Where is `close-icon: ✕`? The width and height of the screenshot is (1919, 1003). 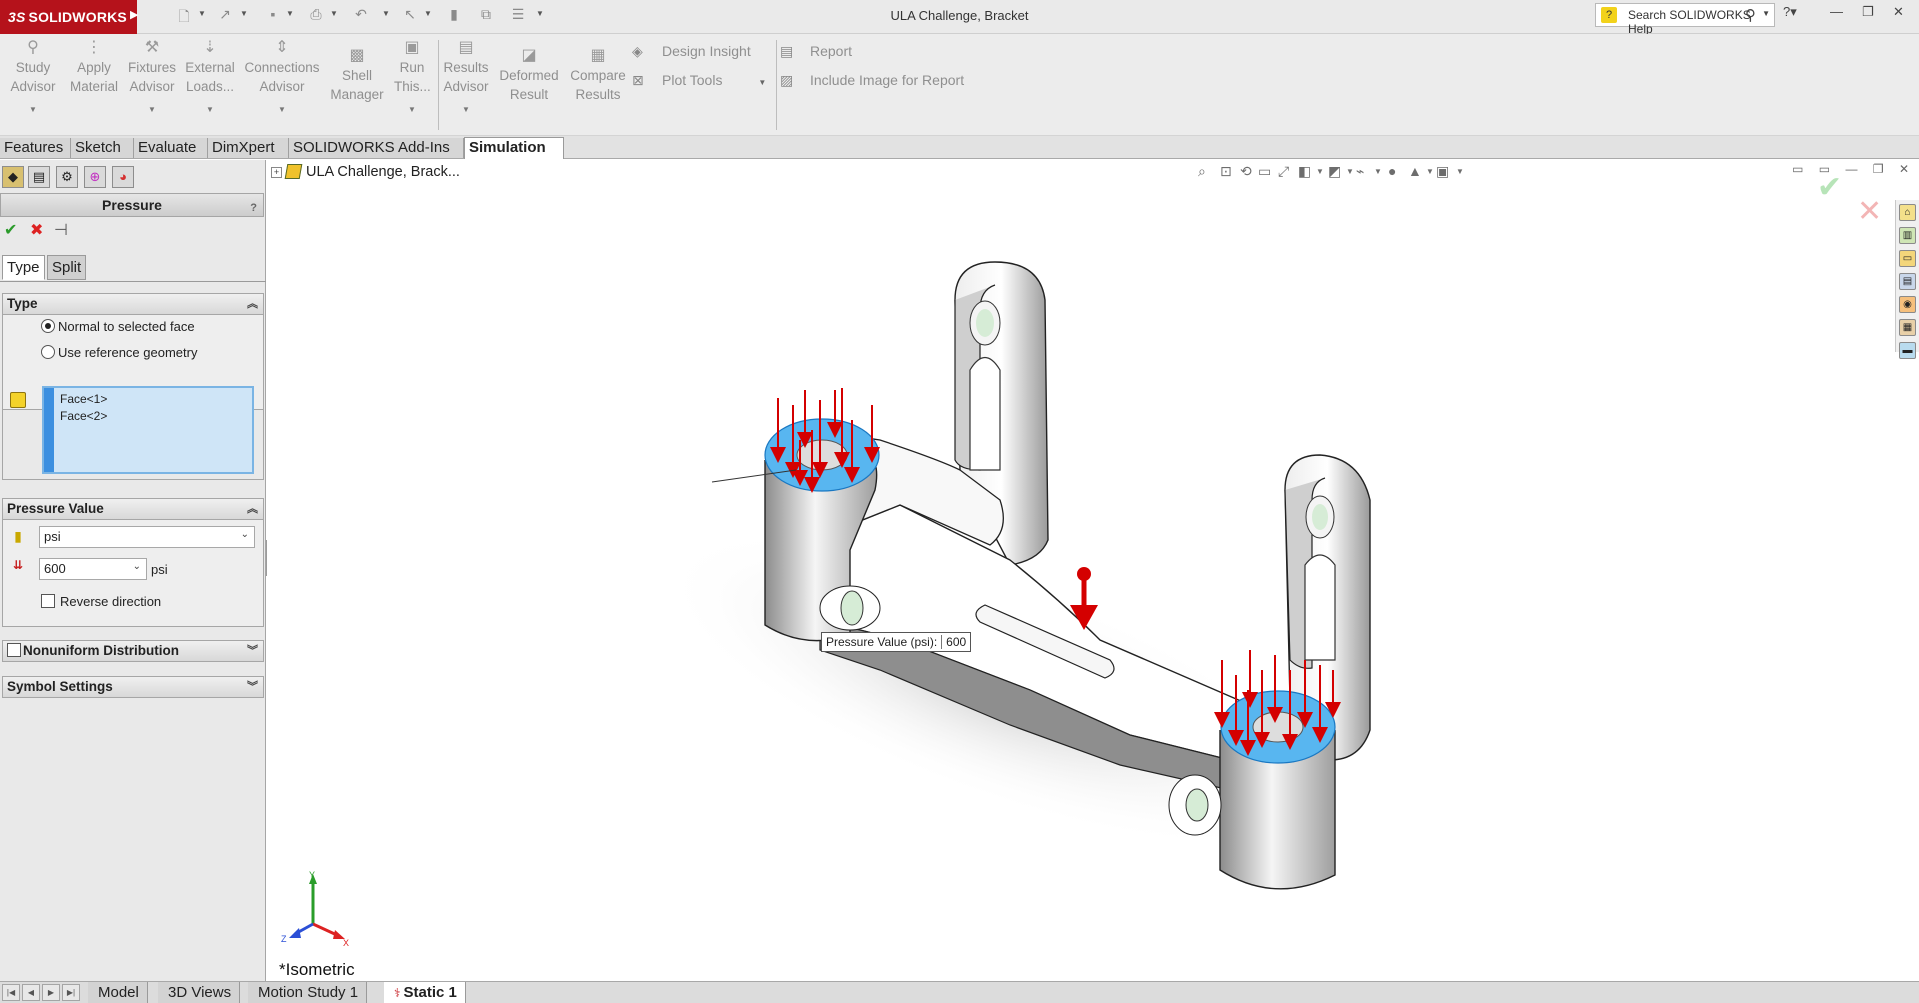 close-icon: ✕ is located at coordinates (1898, 15).